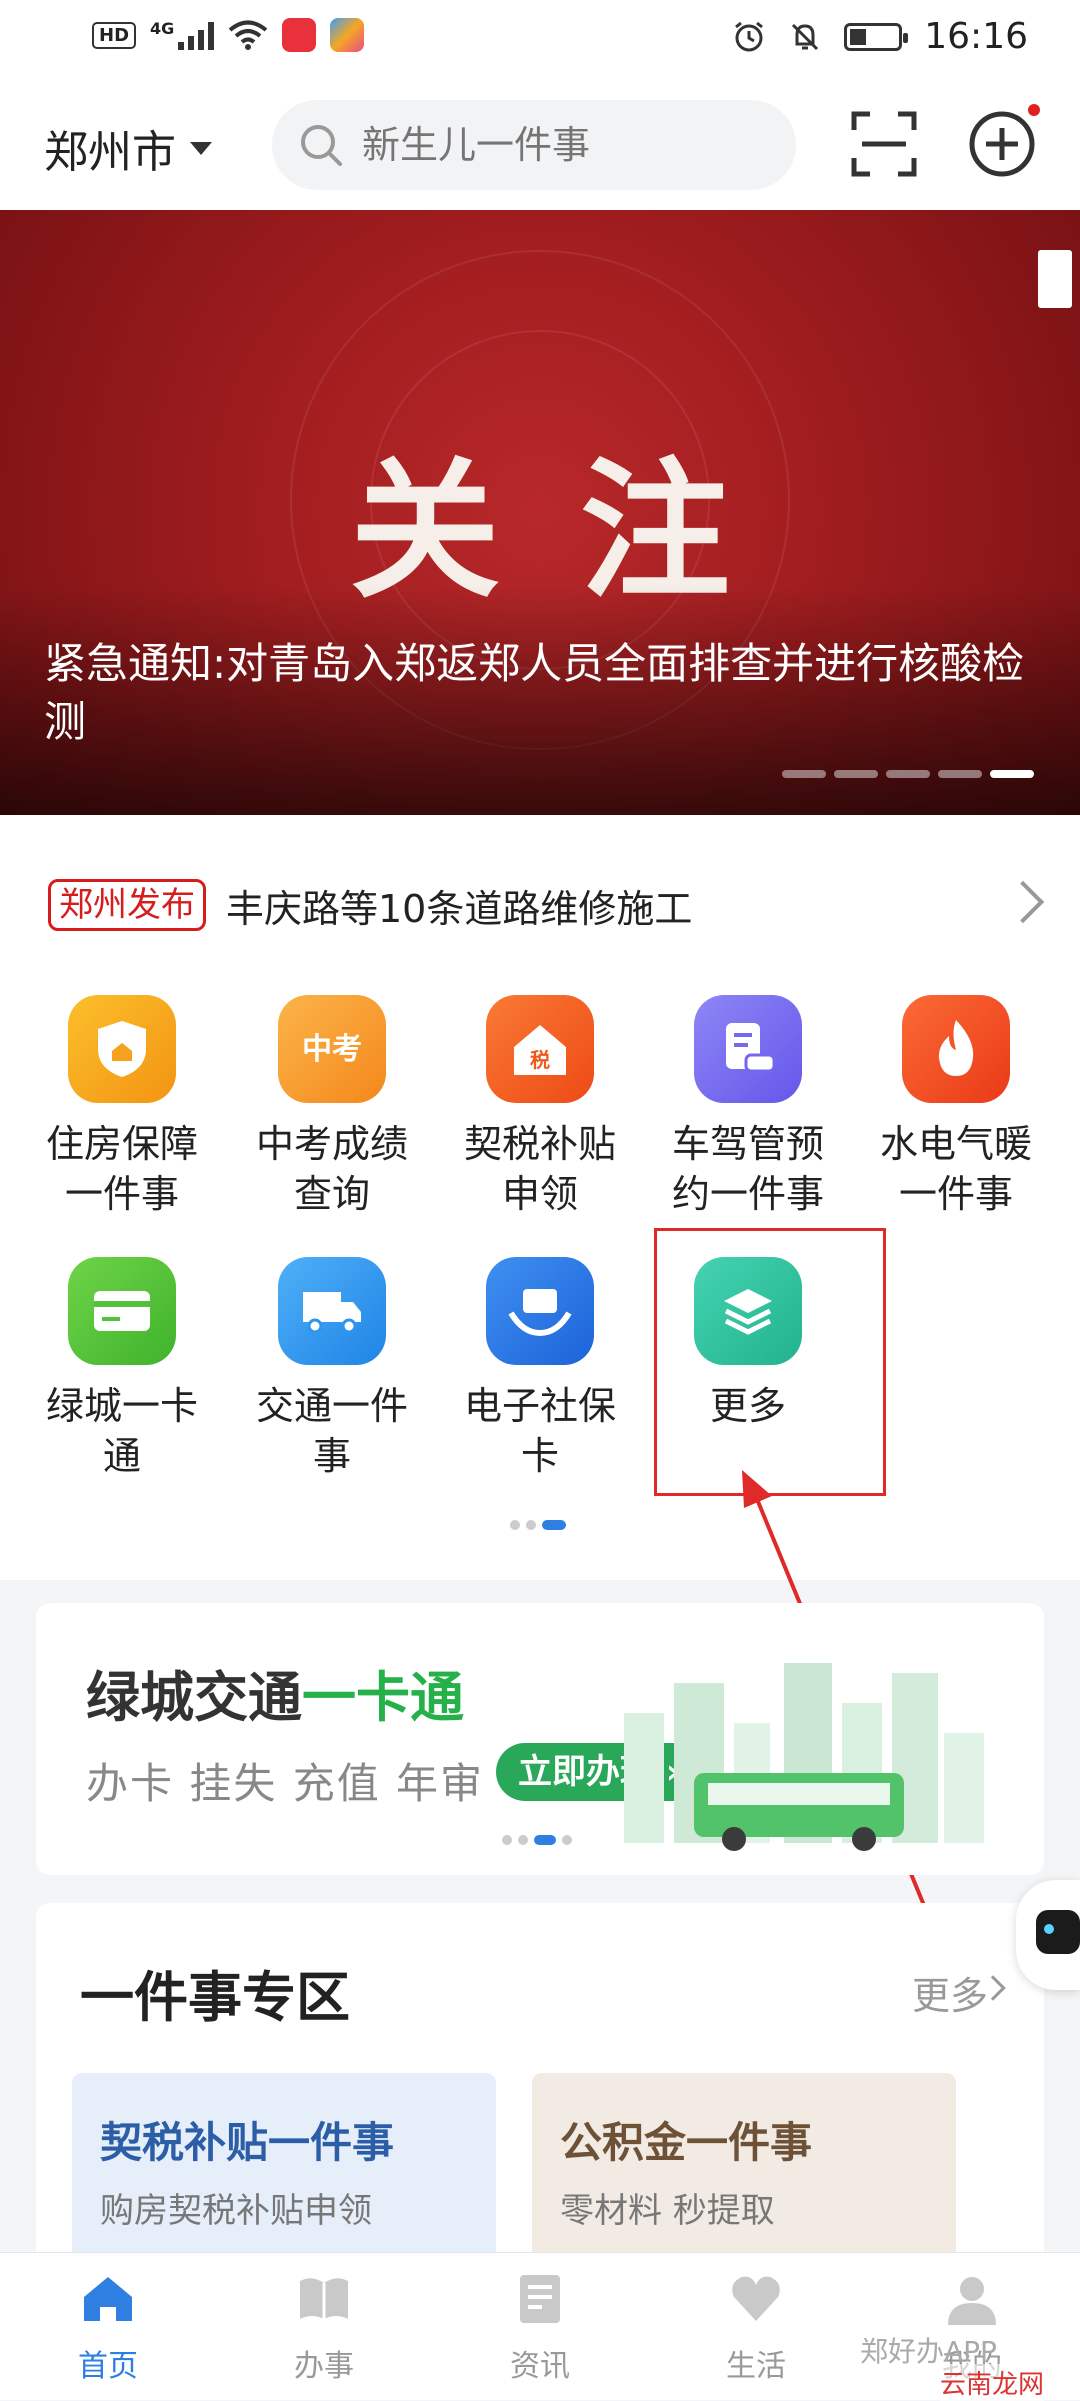 The width and height of the screenshot is (1080, 2401). Describe the element at coordinates (299, 35) in the screenshot. I see `app-notification-icon` at that location.